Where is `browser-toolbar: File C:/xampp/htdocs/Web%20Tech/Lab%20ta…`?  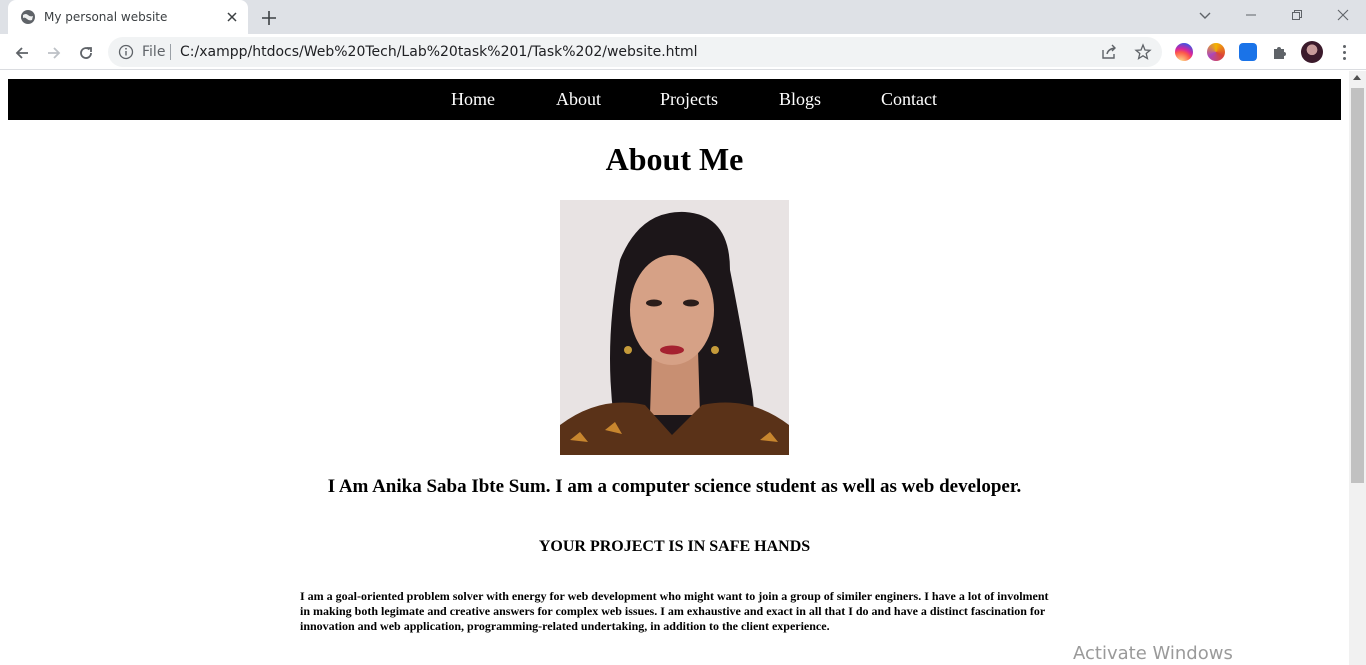 browser-toolbar: File C:/xampp/htdocs/Web%20Tech/Lab%20ta… is located at coordinates (683, 52).